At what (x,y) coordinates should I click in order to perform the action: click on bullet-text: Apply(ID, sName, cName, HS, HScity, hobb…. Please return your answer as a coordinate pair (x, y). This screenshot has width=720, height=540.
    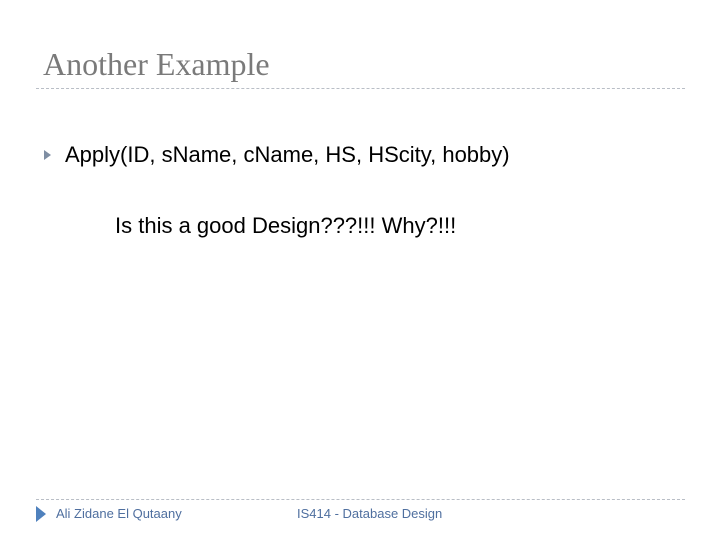
    Looking at the image, I should click on (287, 154).